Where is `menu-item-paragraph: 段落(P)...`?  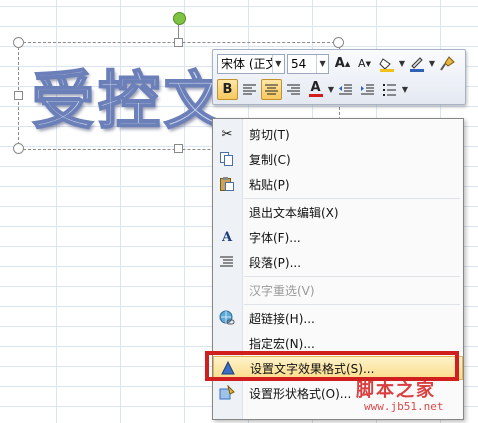 menu-item-paragraph: 段落(P)... is located at coordinates (338, 262).